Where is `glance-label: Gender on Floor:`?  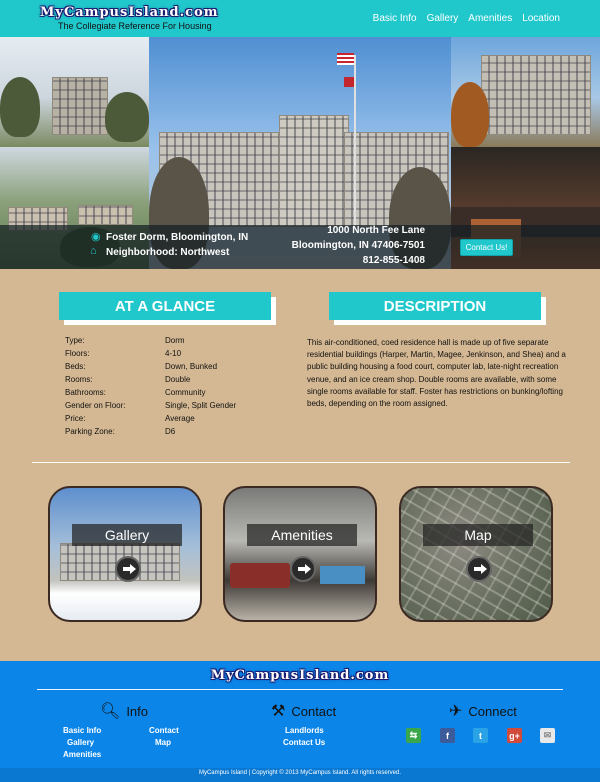
glance-label: Gender on Floor: is located at coordinates (95, 405).